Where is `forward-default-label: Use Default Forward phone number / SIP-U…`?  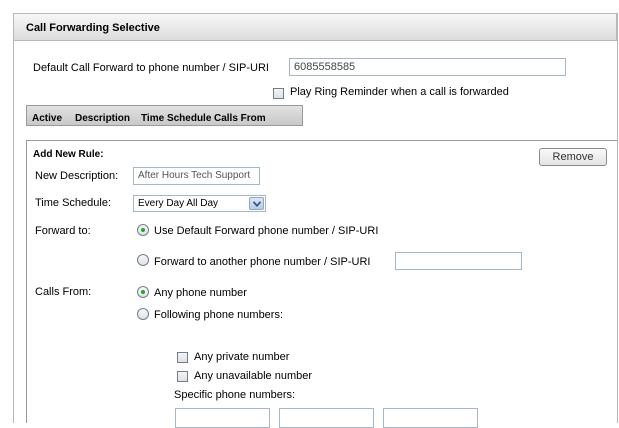 forward-default-label: Use Default Forward phone number / SIP-U… is located at coordinates (266, 231).